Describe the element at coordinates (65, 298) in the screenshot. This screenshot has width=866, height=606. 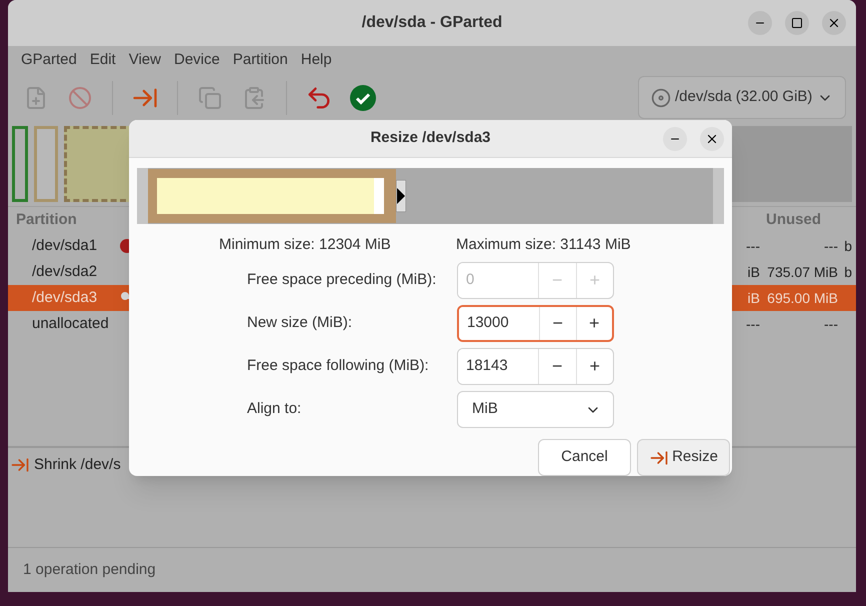
I see `table-cell-text: /dev/sda3` at that location.